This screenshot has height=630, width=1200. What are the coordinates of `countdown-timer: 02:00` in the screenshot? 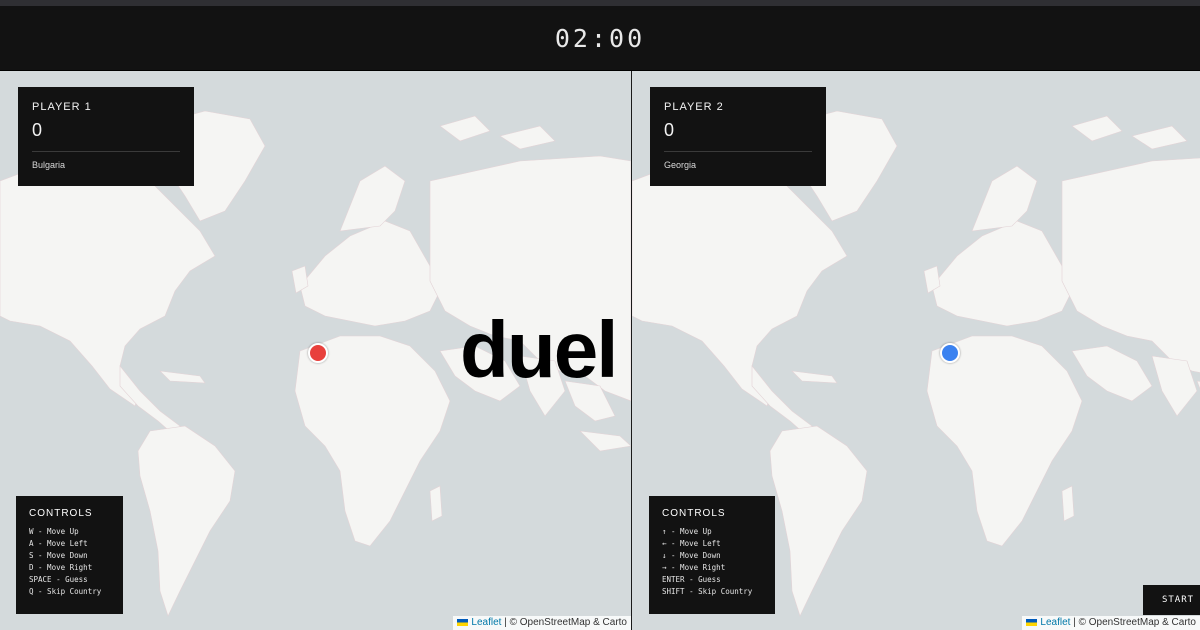 It's located at (600, 38).